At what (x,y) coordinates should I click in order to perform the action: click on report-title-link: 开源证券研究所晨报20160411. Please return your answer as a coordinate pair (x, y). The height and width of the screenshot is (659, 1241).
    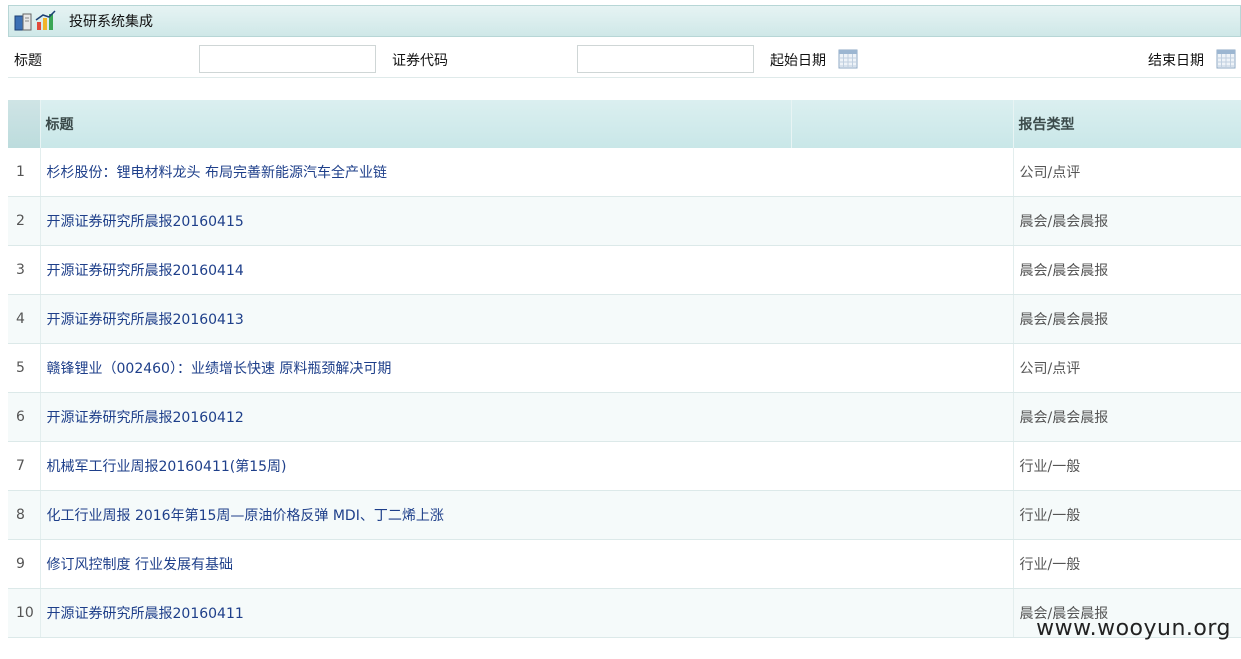
    Looking at the image, I should click on (527, 613).